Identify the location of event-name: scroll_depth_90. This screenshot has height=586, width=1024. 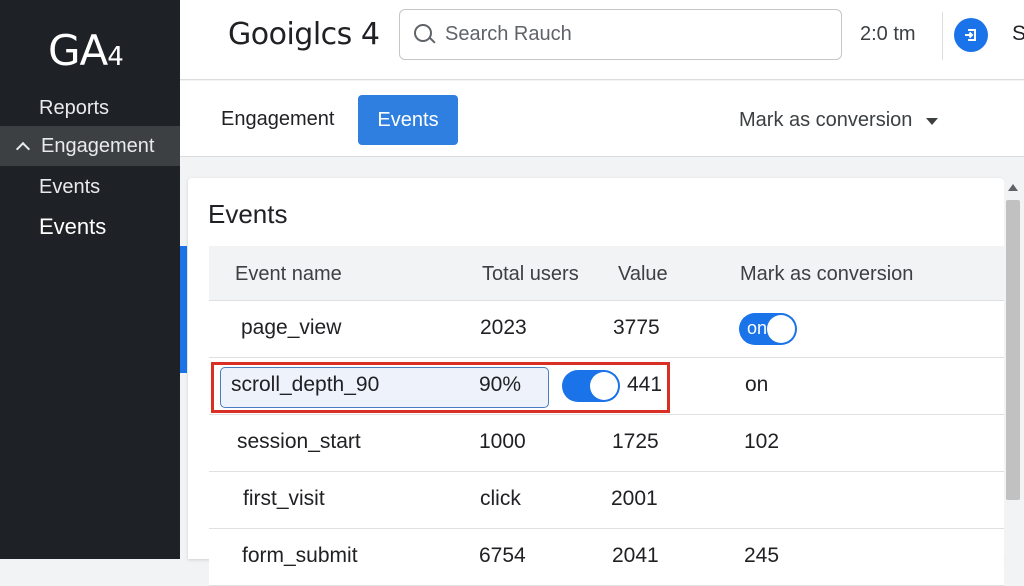
(305, 384).